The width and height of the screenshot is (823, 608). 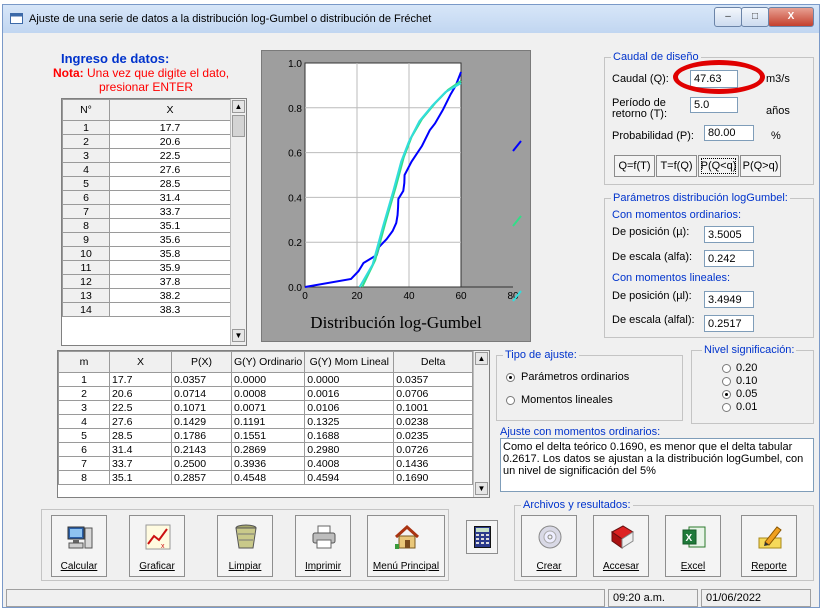 I want to click on input-row: 11 35.9, so click(x=146, y=267).